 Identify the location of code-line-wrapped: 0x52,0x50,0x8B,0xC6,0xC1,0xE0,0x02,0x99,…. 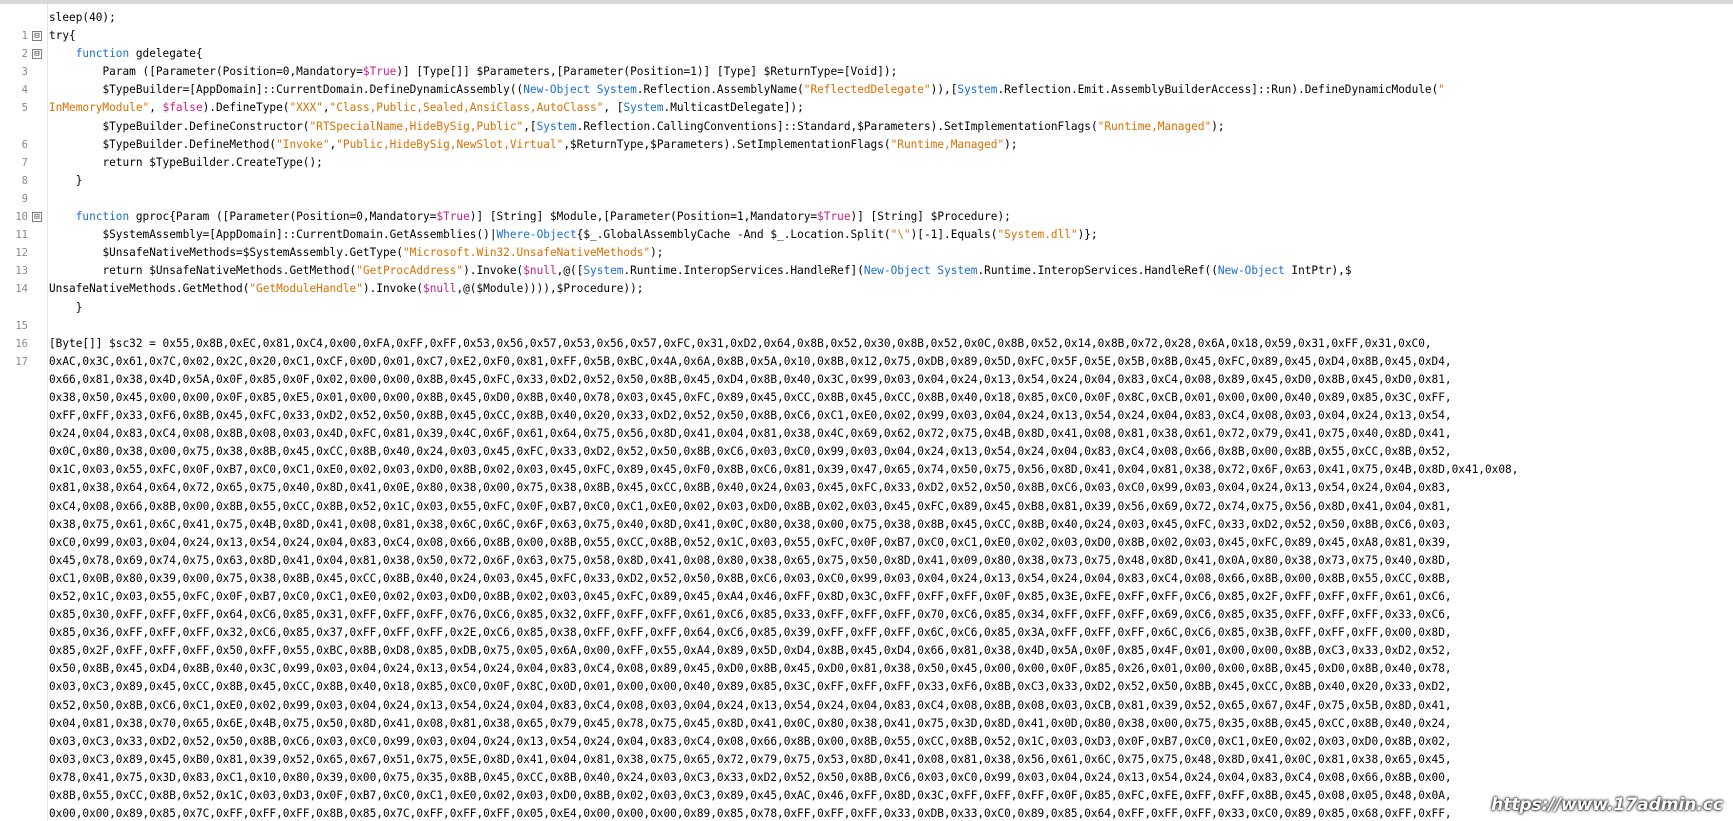
(866, 706).